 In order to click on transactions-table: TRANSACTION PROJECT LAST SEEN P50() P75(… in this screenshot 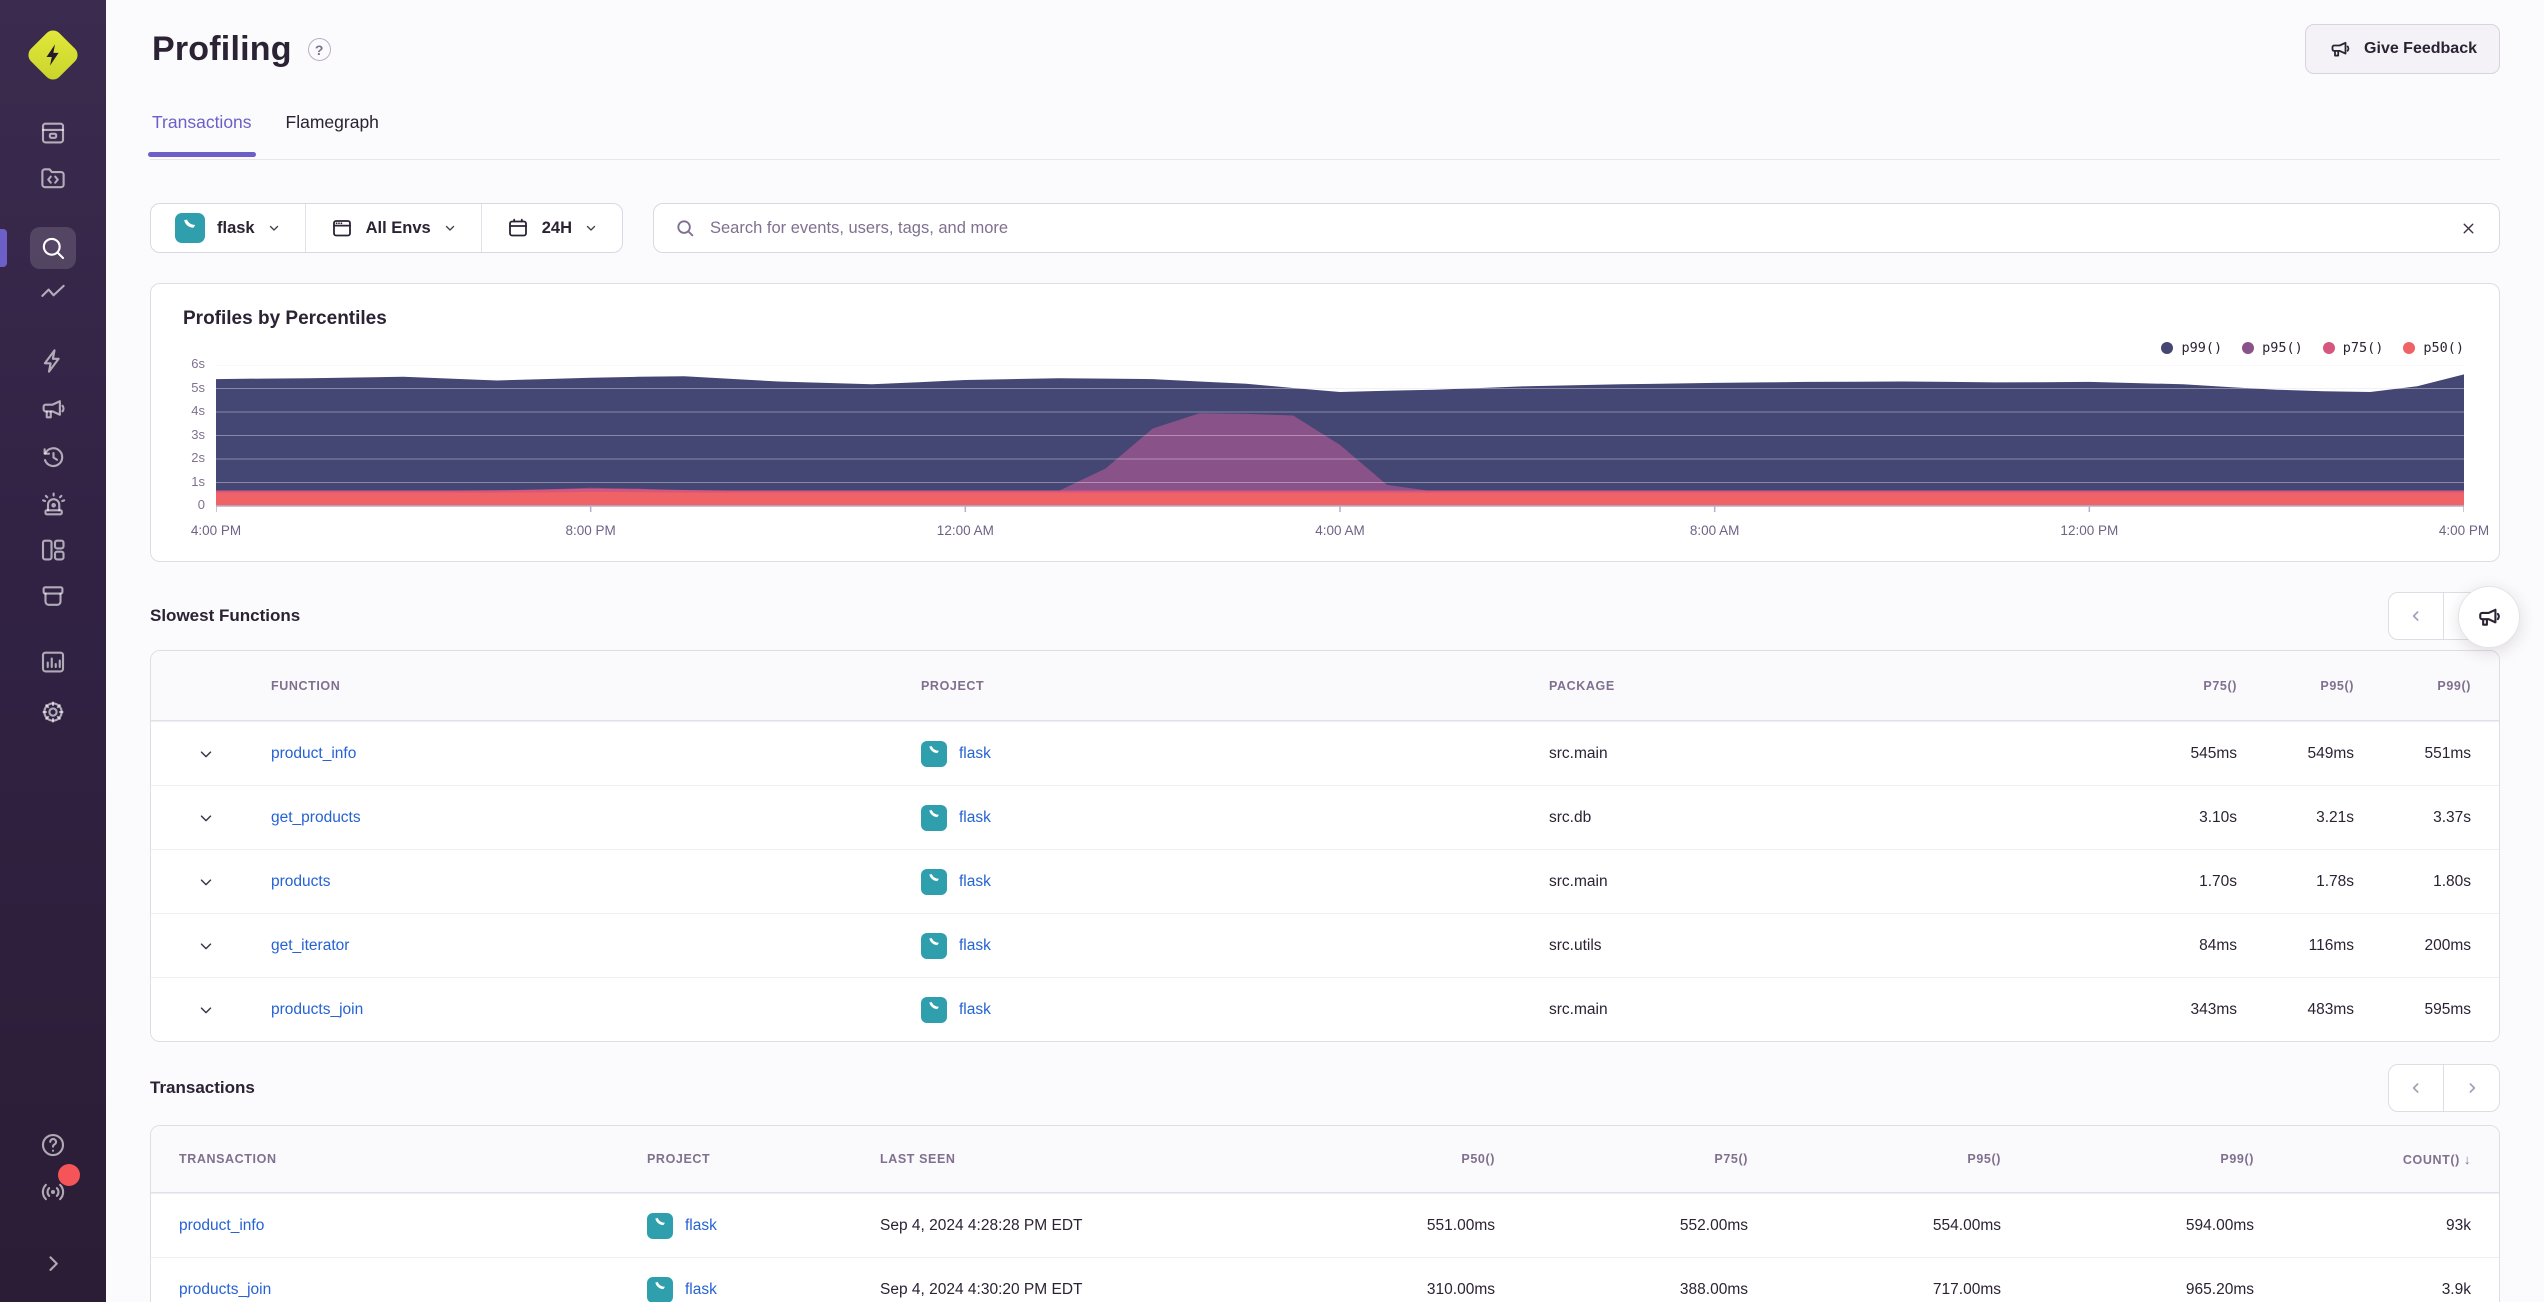, I will do `click(1325, 1213)`.